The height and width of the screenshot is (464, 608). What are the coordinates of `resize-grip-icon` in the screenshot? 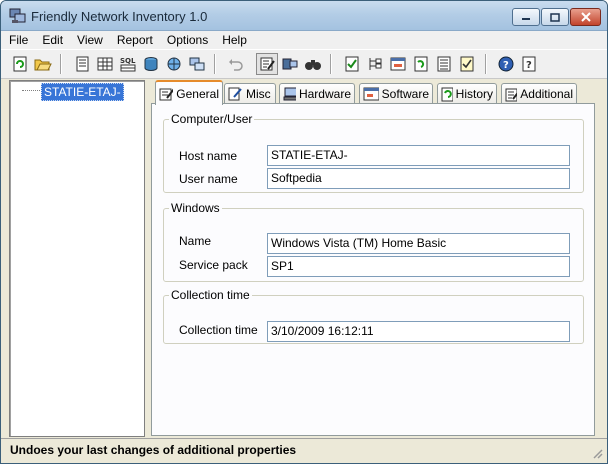 It's located at (597, 453).